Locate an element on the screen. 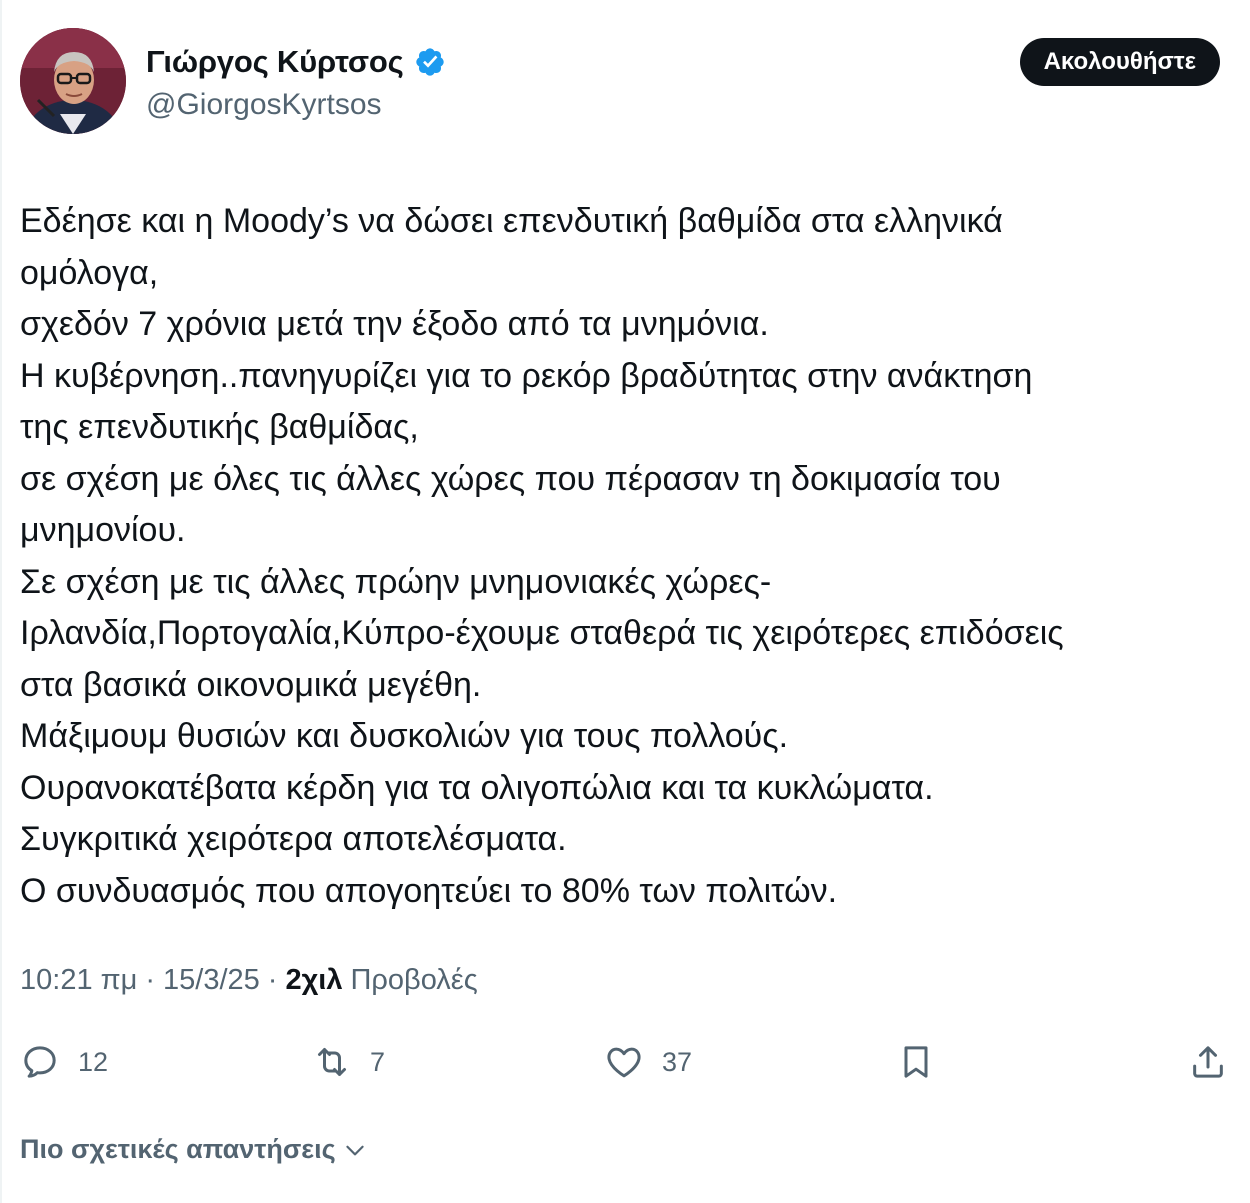 The width and height of the screenshot is (1250, 1203). tweet-line: στα βασικά οικονομικά μεγέθη. is located at coordinates (251, 684).